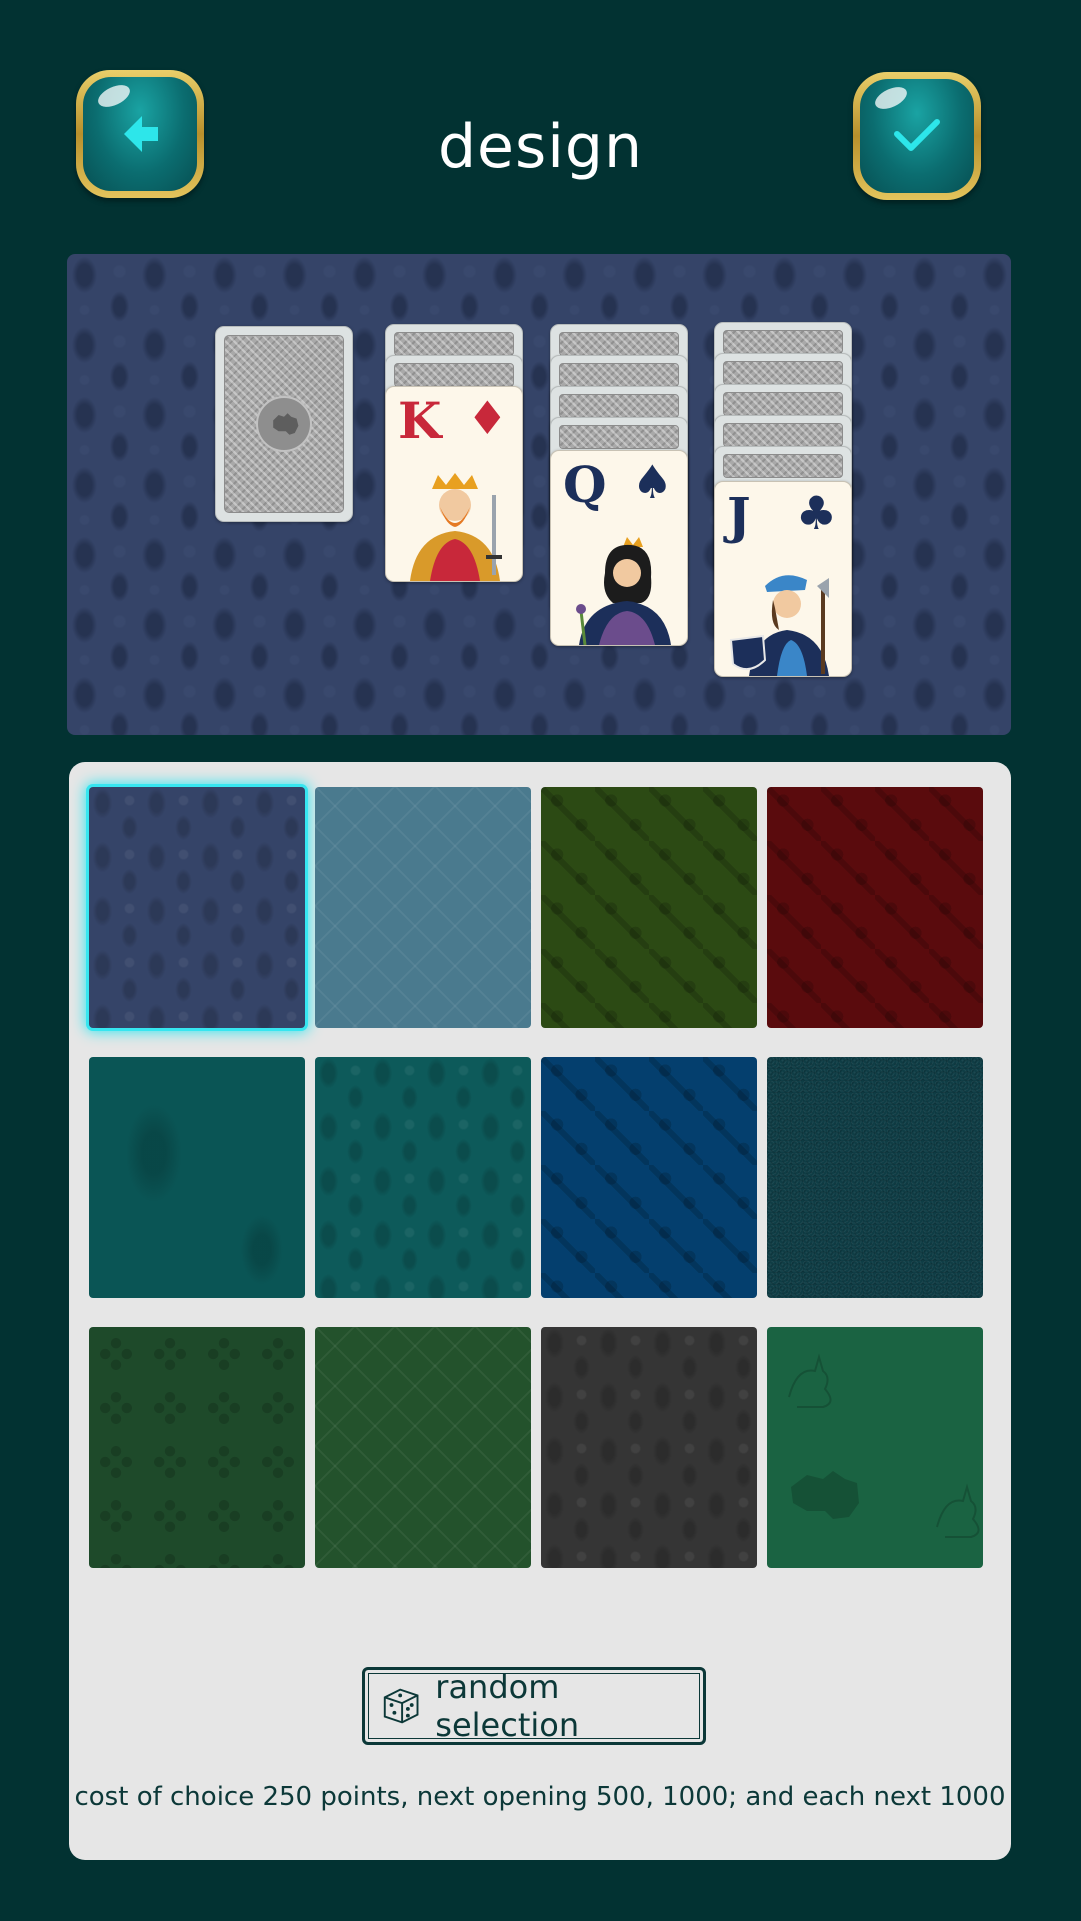 This screenshot has width=1081, height=1921. Describe the element at coordinates (875, 907) in the screenshot. I see `design-tile-burgundy-card-suits` at that location.